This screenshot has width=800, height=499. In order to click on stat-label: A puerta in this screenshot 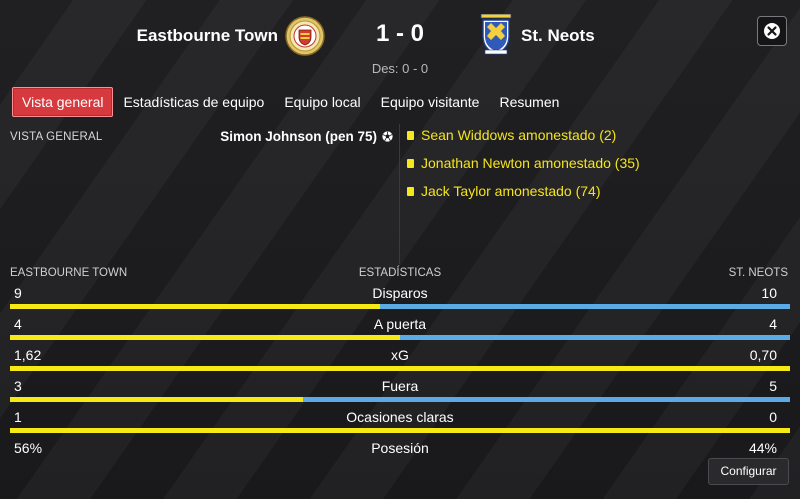, I will do `click(400, 324)`.